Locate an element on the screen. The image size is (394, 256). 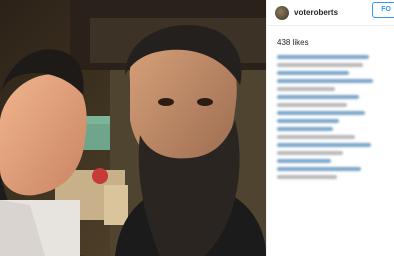
comments-list is located at coordinates (333, 119).